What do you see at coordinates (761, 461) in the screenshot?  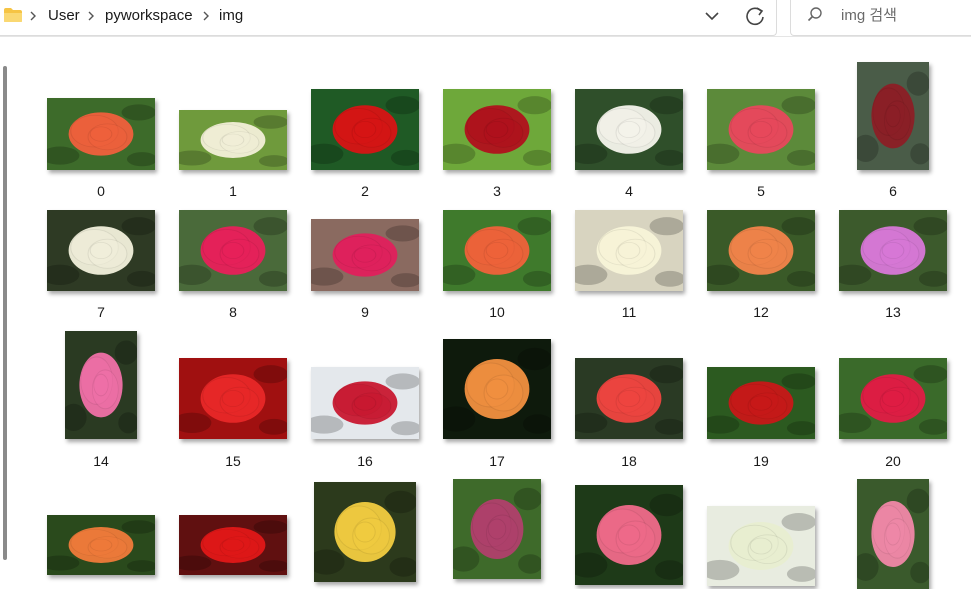 I see `file-name-label: 19` at bounding box center [761, 461].